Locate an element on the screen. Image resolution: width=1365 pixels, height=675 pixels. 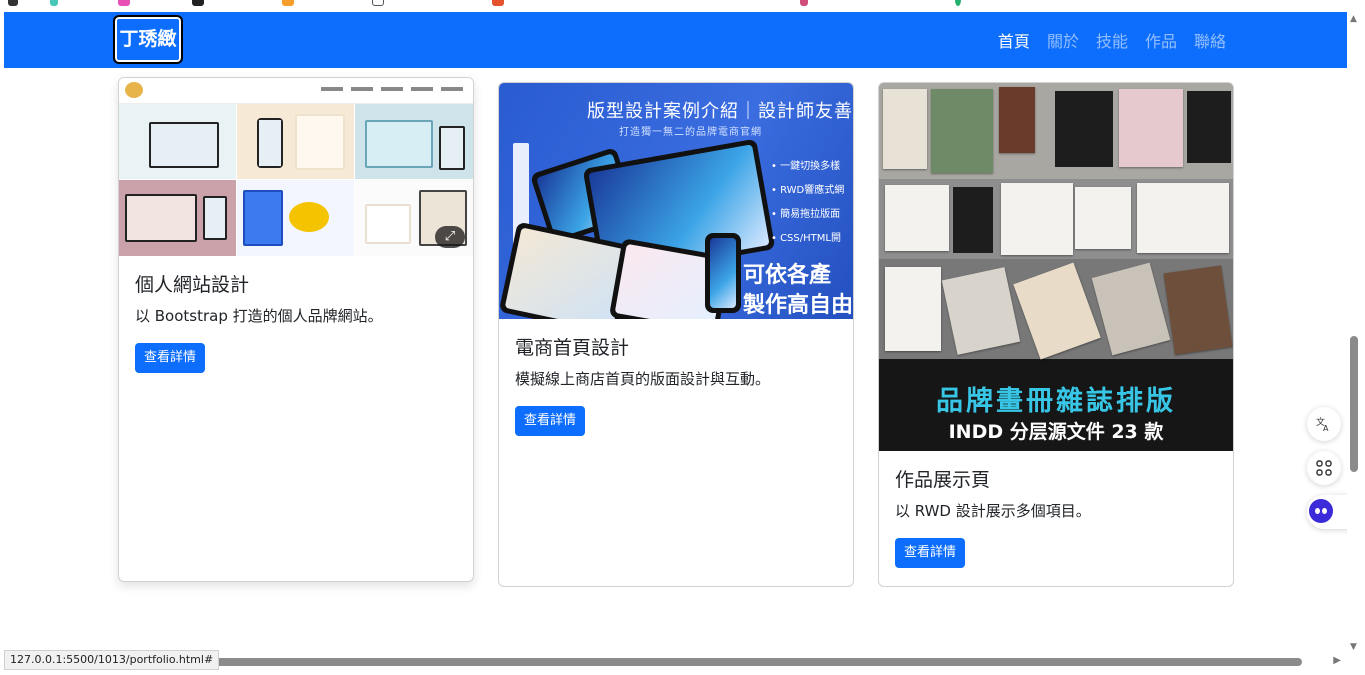
menu-preview is located at coordinates (392, 89).